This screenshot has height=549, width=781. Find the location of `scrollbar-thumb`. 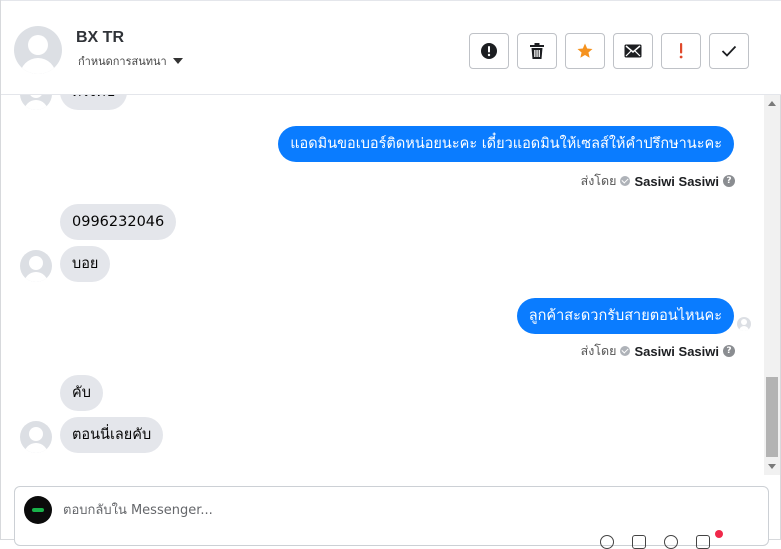

scrollbar-thumb is located at coordinates (772, 417).